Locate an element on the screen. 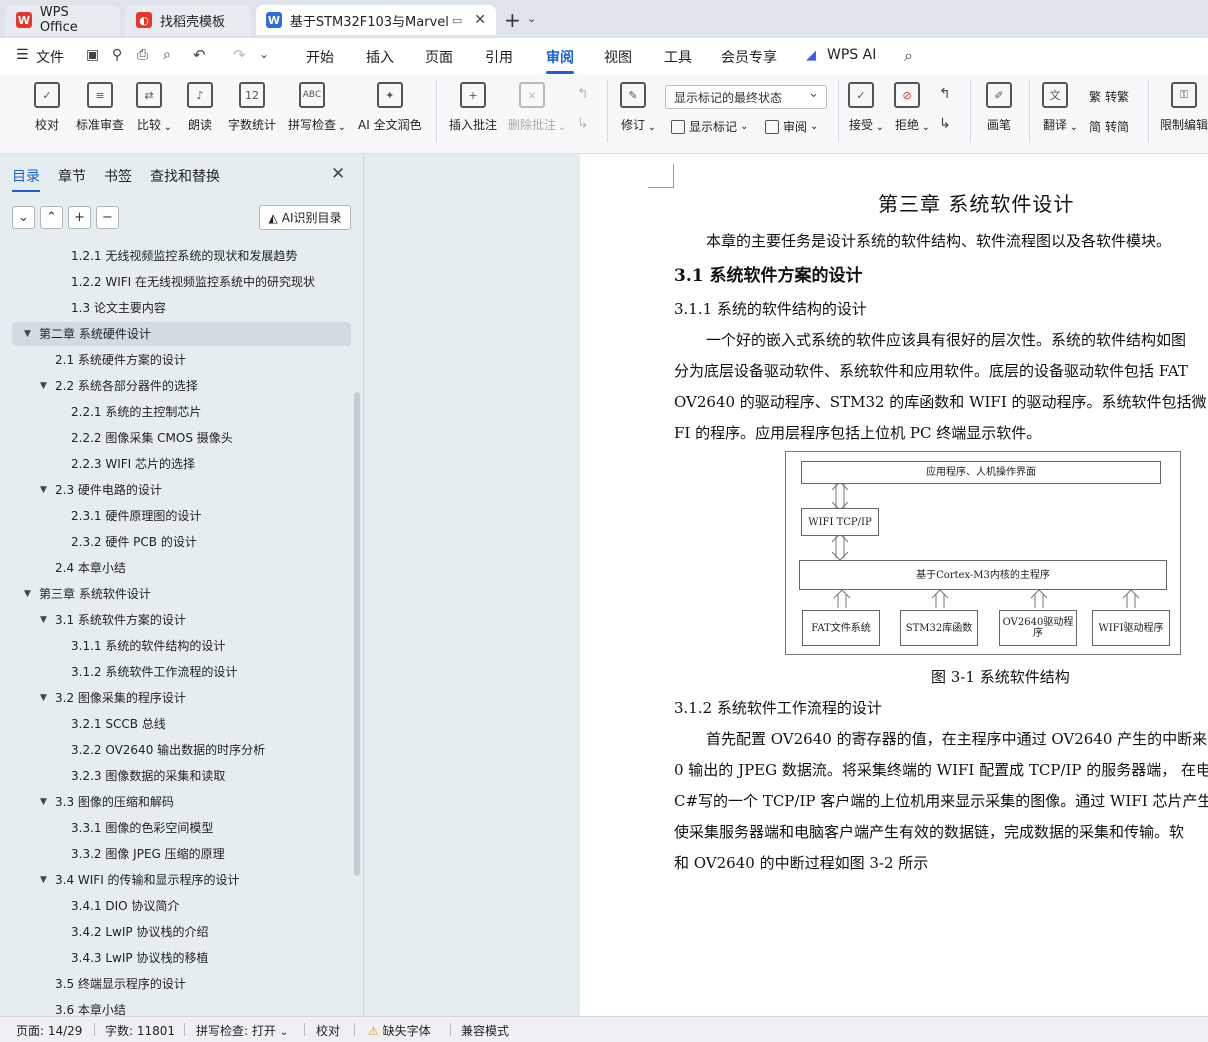  toc-item: 3.3.2 图像 JPEG 压缩的原理 is located at coordinates (181, 854).